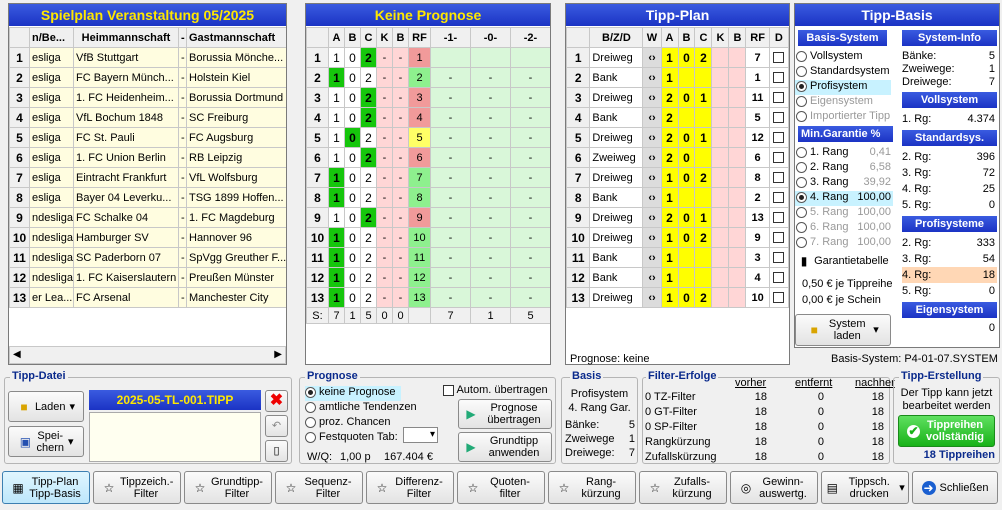 This screenshot has height=510, width=1002. What do you see at coordinates (845, 72) in the screenshot?
I see `system-option: Standardsystem` at bounding box center [845, 72].